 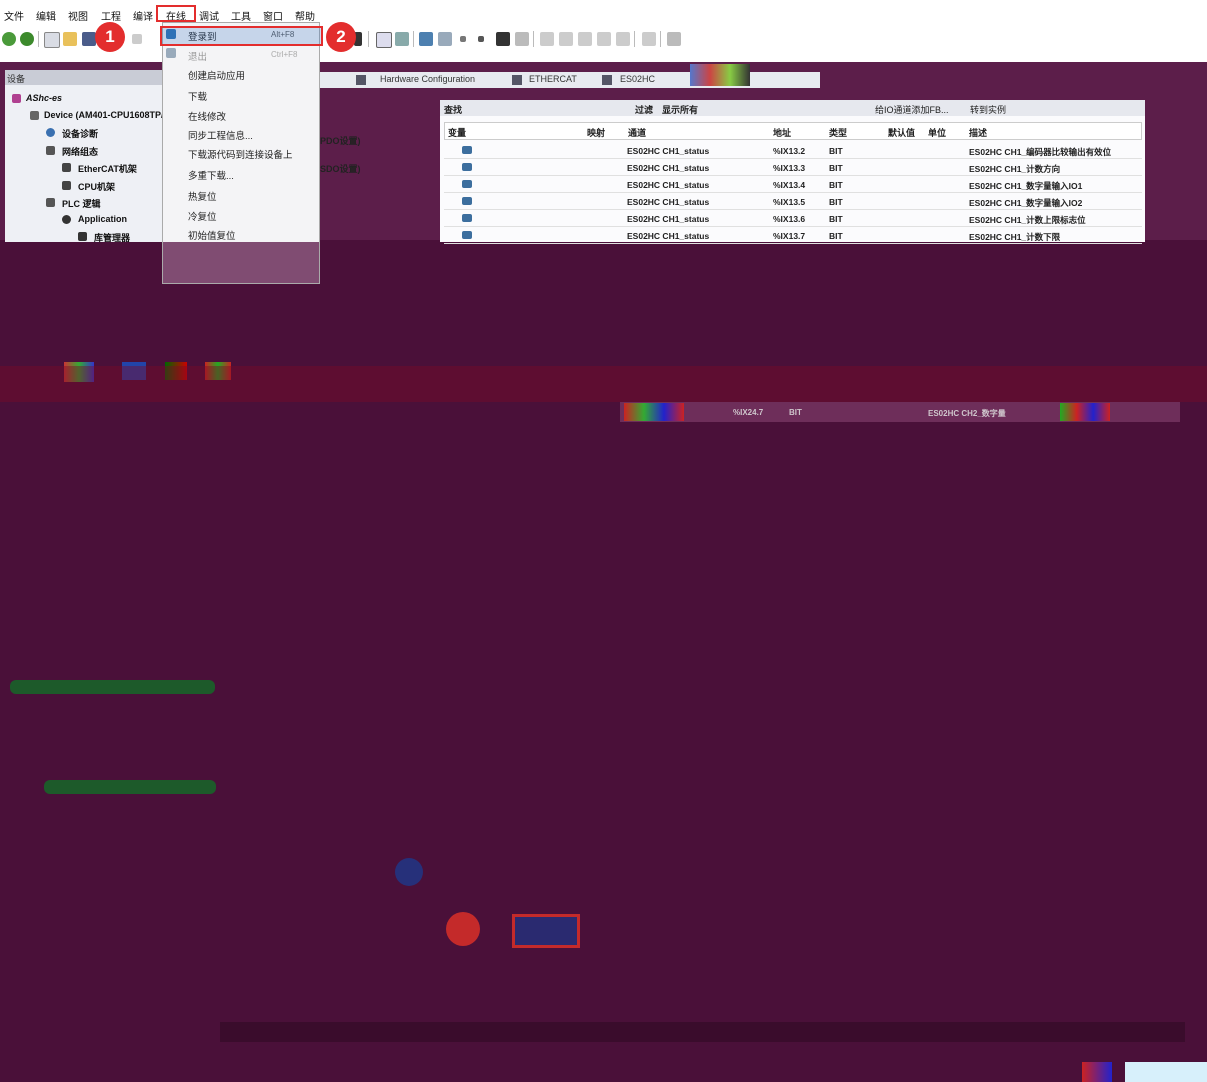 What do you see at coordinates (384, 40) in the screenshot?
I see `grid-icon` at bounding box center [384, 40].